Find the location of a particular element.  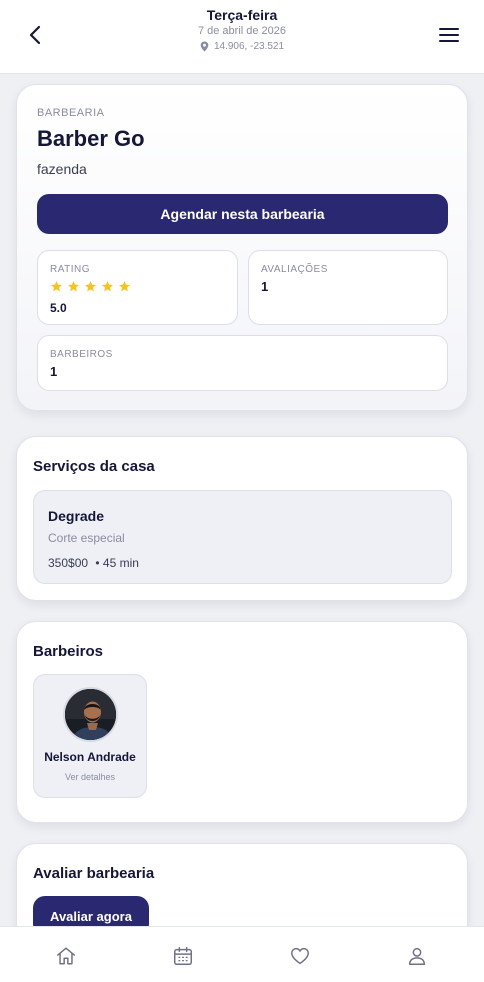

calendar-icon is located at coordinates (183, 956).